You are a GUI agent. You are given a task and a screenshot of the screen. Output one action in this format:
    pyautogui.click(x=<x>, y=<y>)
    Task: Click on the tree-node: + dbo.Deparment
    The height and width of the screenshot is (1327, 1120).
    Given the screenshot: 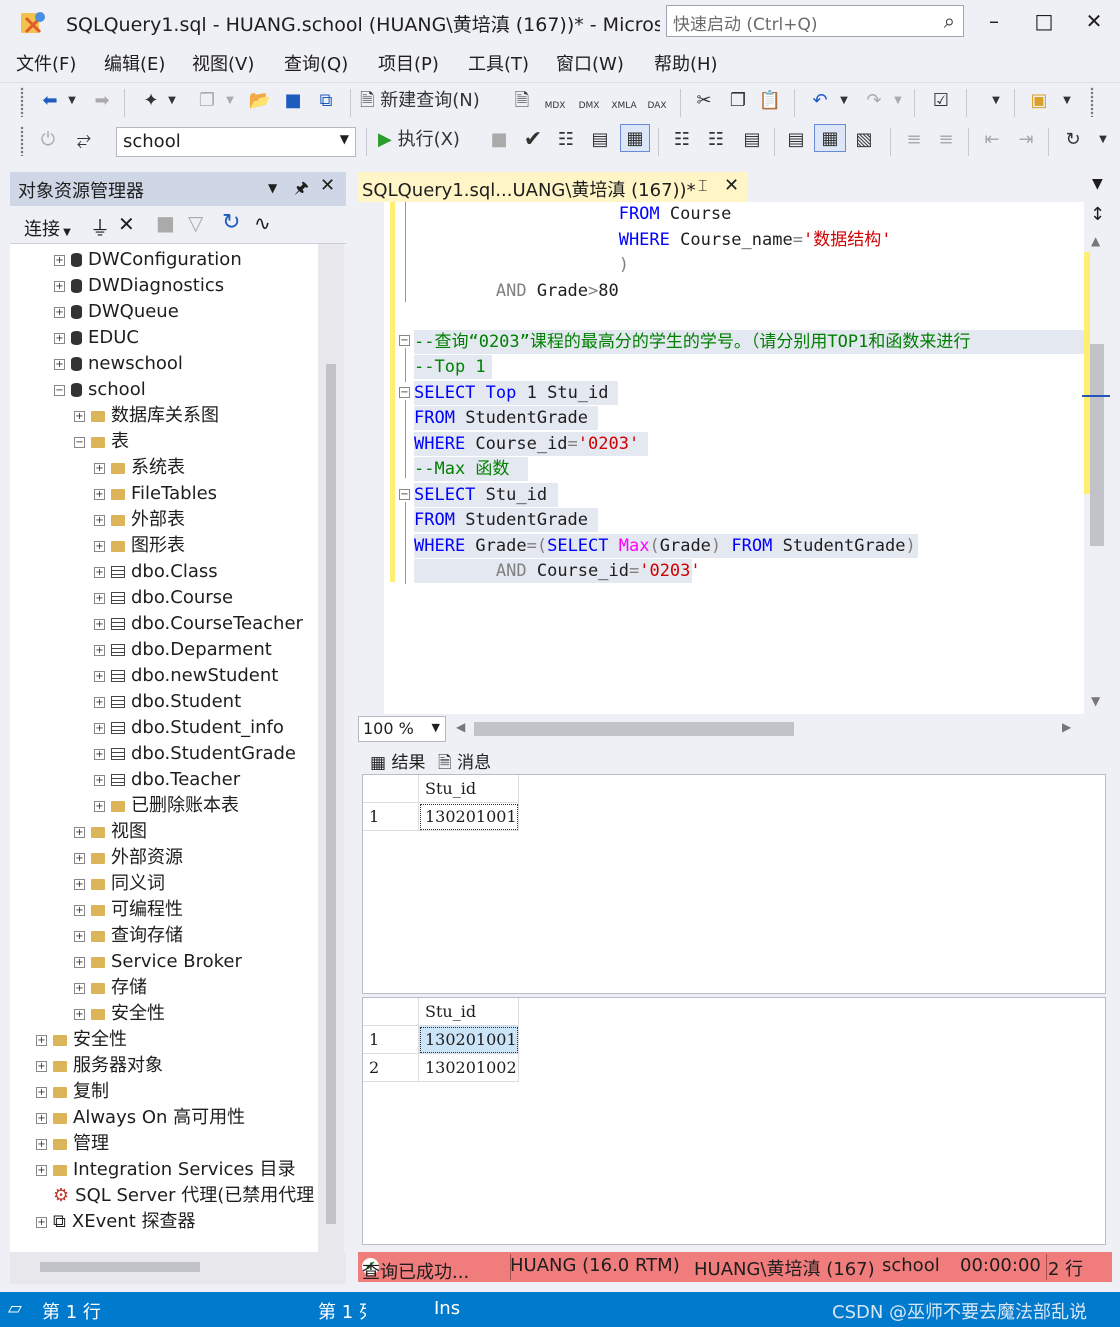 What is the action you would take?
    pyautogui.click(x=183, y=650)
    